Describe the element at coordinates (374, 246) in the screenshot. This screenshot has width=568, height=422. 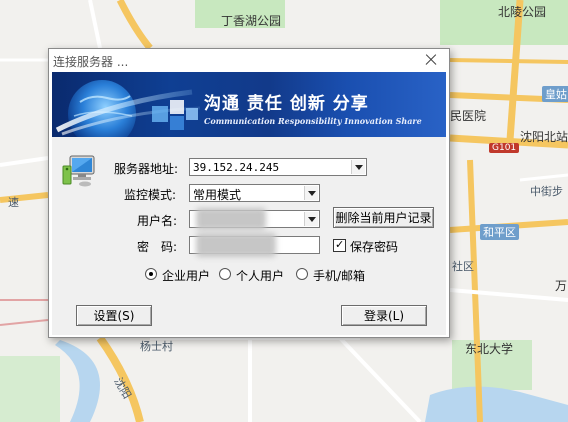
I see `save-password-label: 保存密码` at that location.